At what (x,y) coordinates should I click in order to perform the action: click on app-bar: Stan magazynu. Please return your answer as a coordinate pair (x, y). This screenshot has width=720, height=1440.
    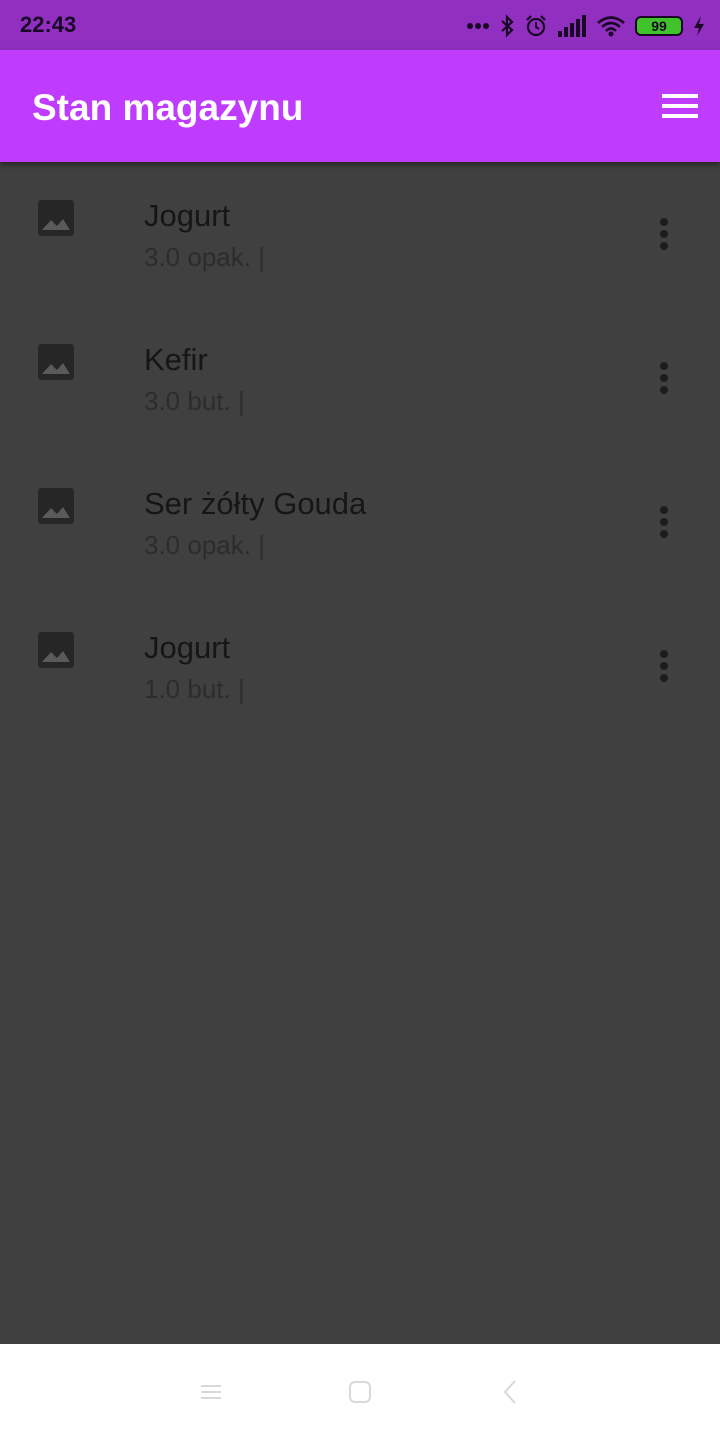
    Looking at the image, I should click on (360, 106).